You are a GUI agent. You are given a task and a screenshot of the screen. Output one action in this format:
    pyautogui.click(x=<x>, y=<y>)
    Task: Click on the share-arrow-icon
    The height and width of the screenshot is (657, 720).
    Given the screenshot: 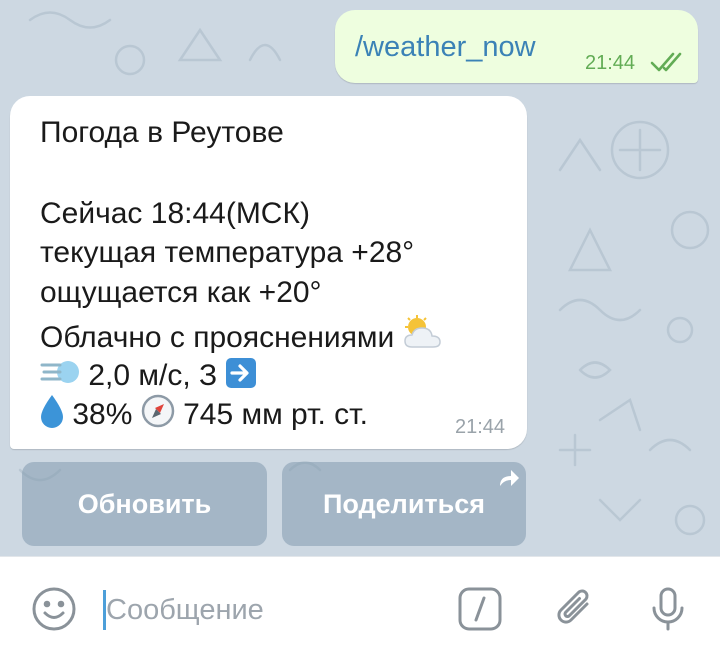 What is the action you would take?
    pyautogui.click(x=509, y=478)
    